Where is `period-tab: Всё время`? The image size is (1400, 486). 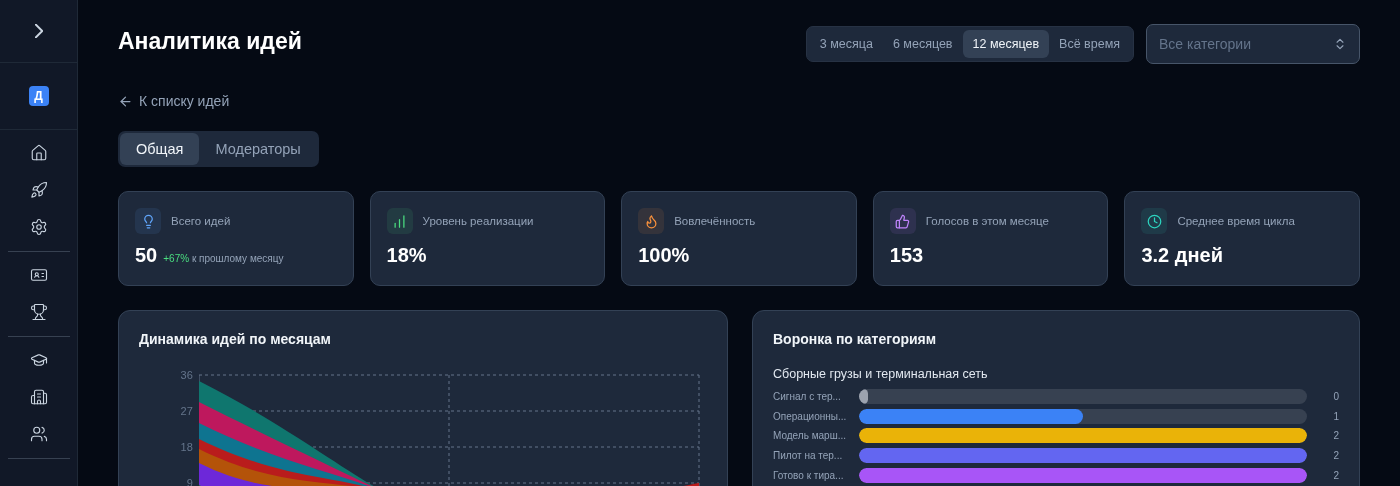 period-tab: Всё время is located at coordinates (1089, 44).